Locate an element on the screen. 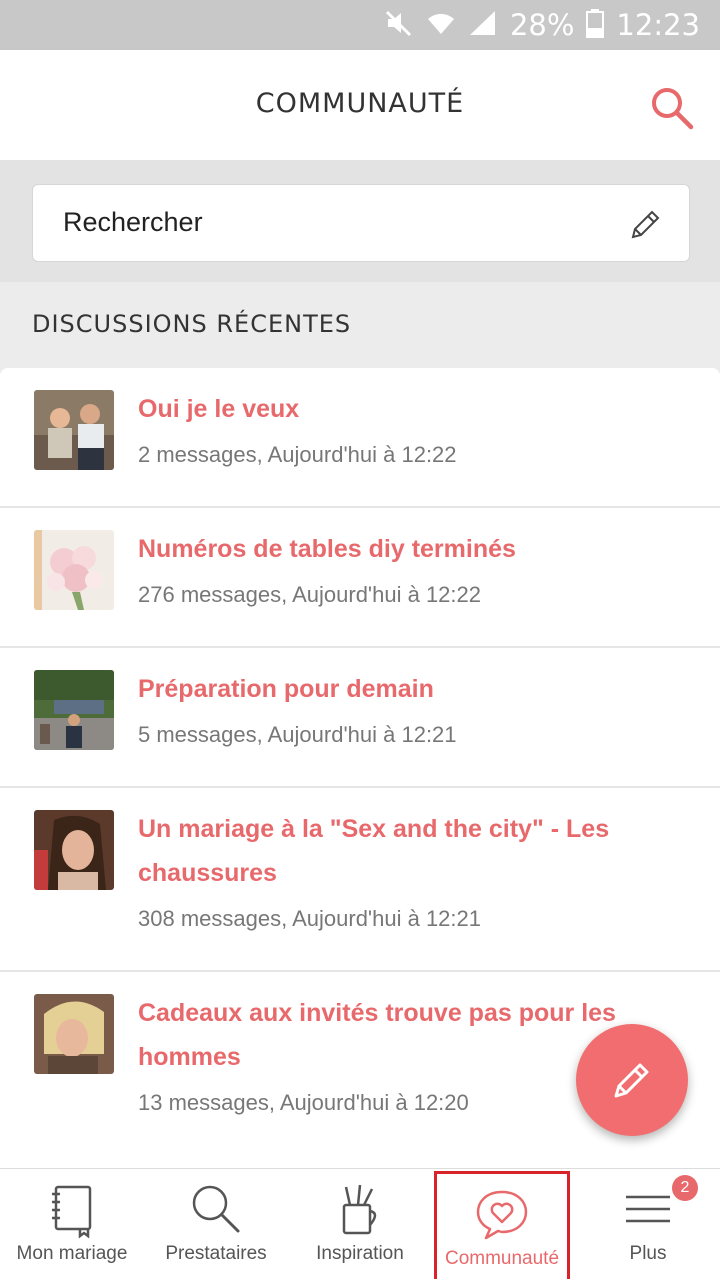 The image size is (720, 1279). chat-heart-icon is located at coordinates (502, 1214).